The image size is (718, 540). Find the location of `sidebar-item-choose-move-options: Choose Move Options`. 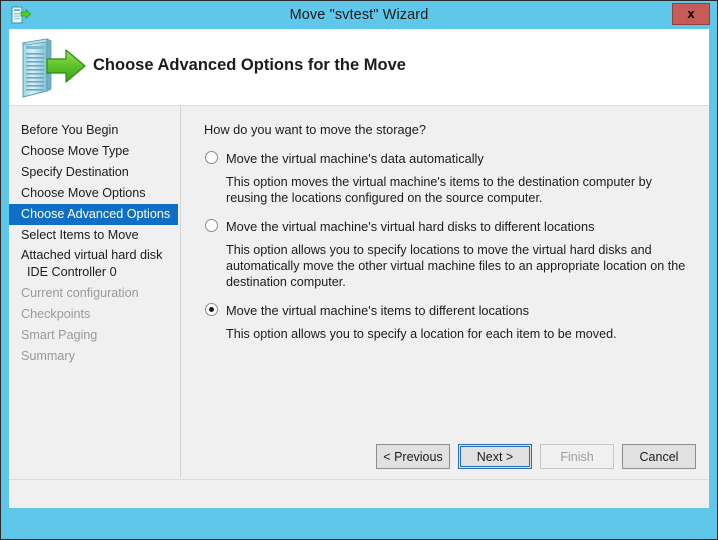

sidebar-item-choose-move-options: Choose Move Options is located at coordinates (94, 193).